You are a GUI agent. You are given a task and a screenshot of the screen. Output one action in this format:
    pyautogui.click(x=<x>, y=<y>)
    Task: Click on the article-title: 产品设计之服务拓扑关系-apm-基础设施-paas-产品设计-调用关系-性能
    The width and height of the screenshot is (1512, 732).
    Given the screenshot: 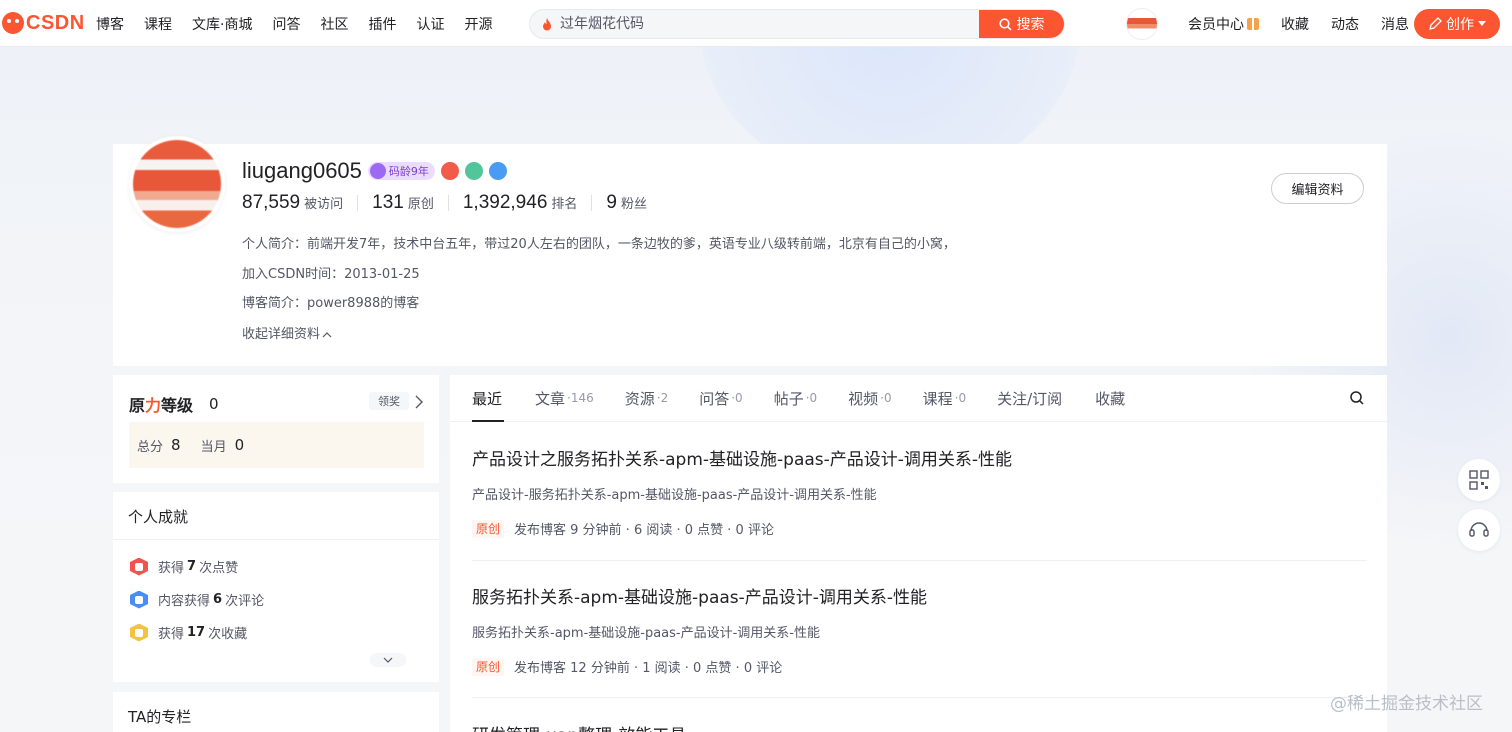 What is the action you would take?
    pyautogui.click(x=919, y=457)
    